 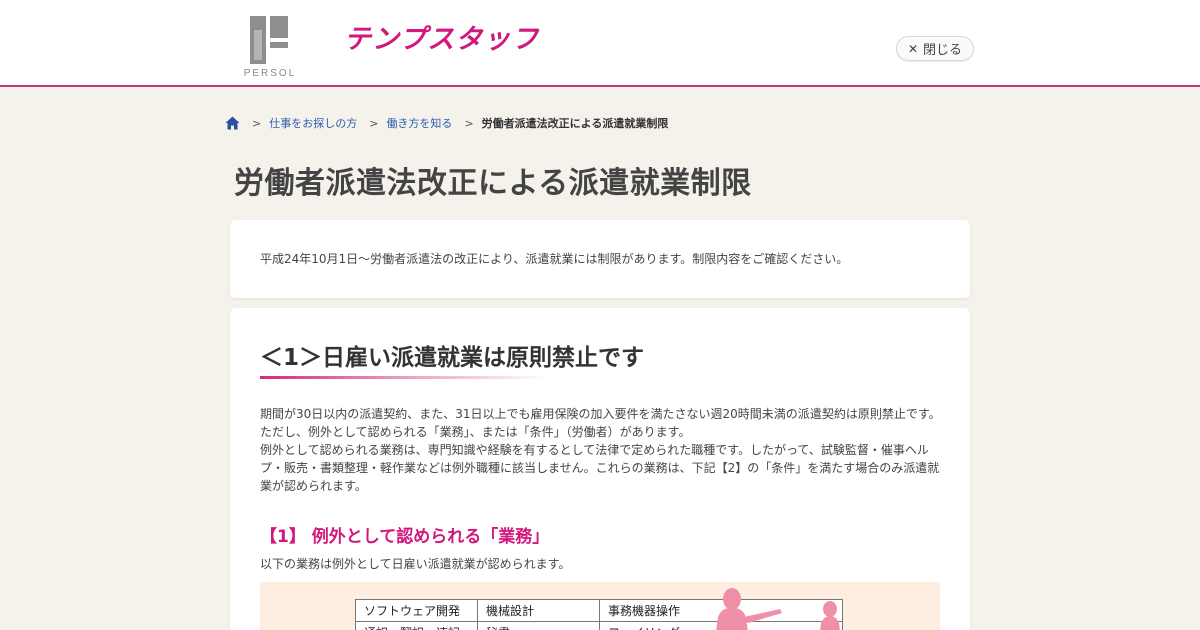 I want to click on tempstaff-logo: テンプスタッフ, so click(x=464, y=40).